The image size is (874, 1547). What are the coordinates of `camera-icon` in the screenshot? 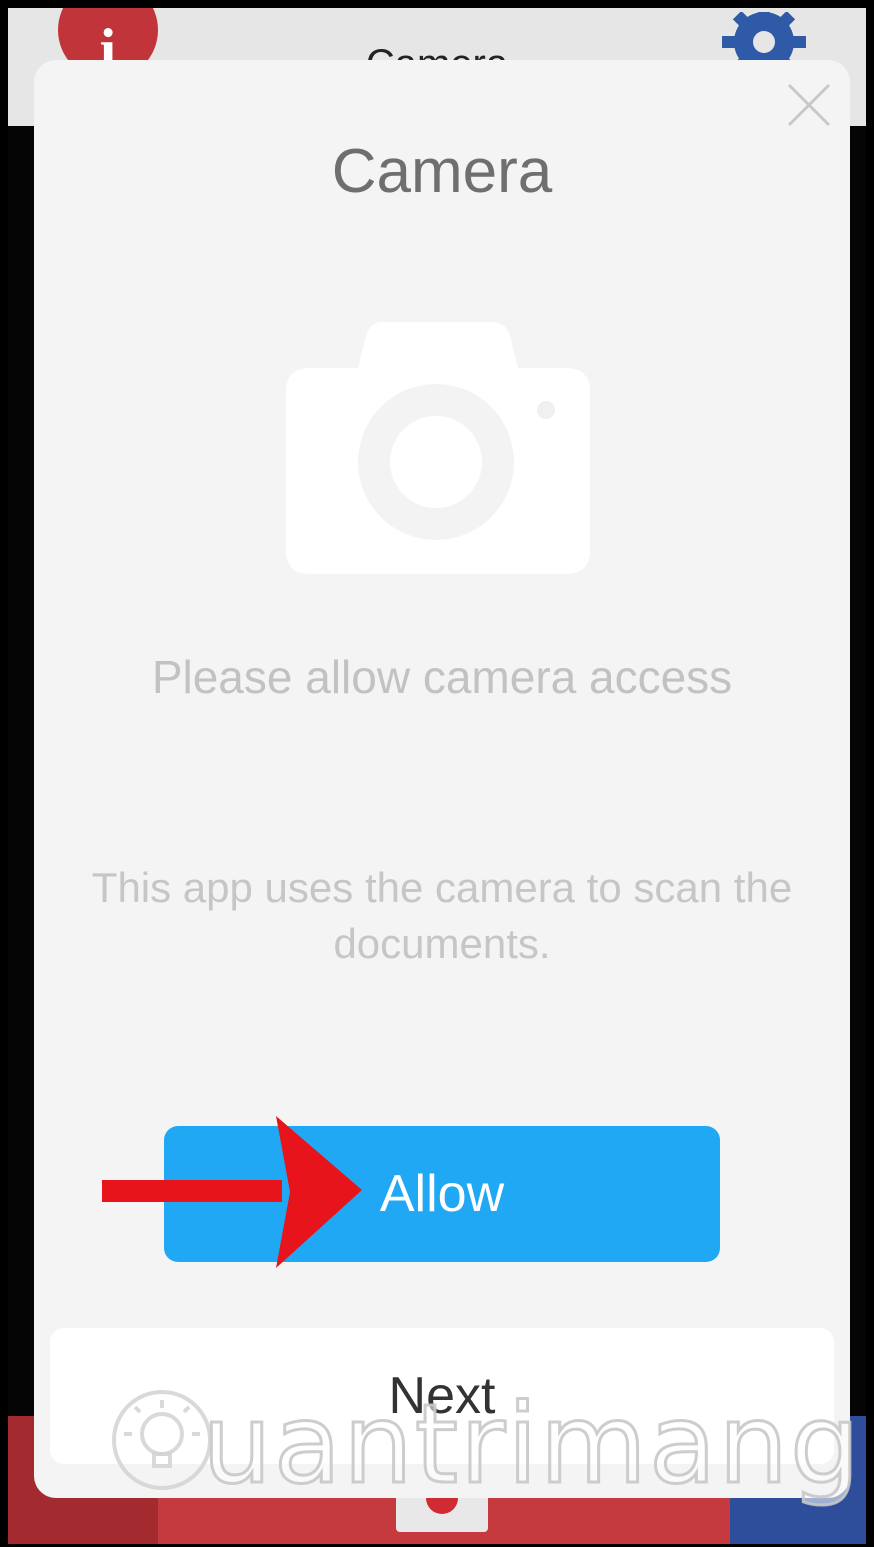 It's located at (438, 448).